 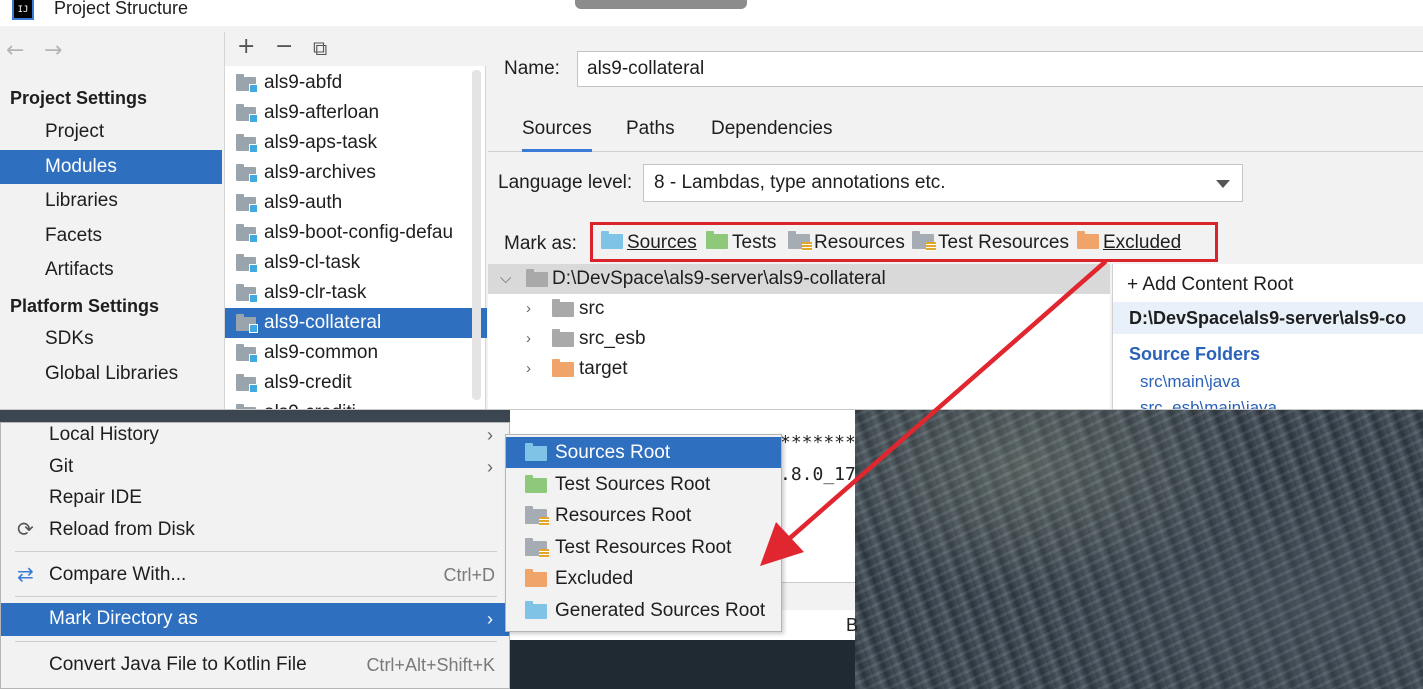 What do you see at coordinates (771, 135) in the screenshot?
I see `tab-dependencies: Dependencies` at bounding box center [771, 135].